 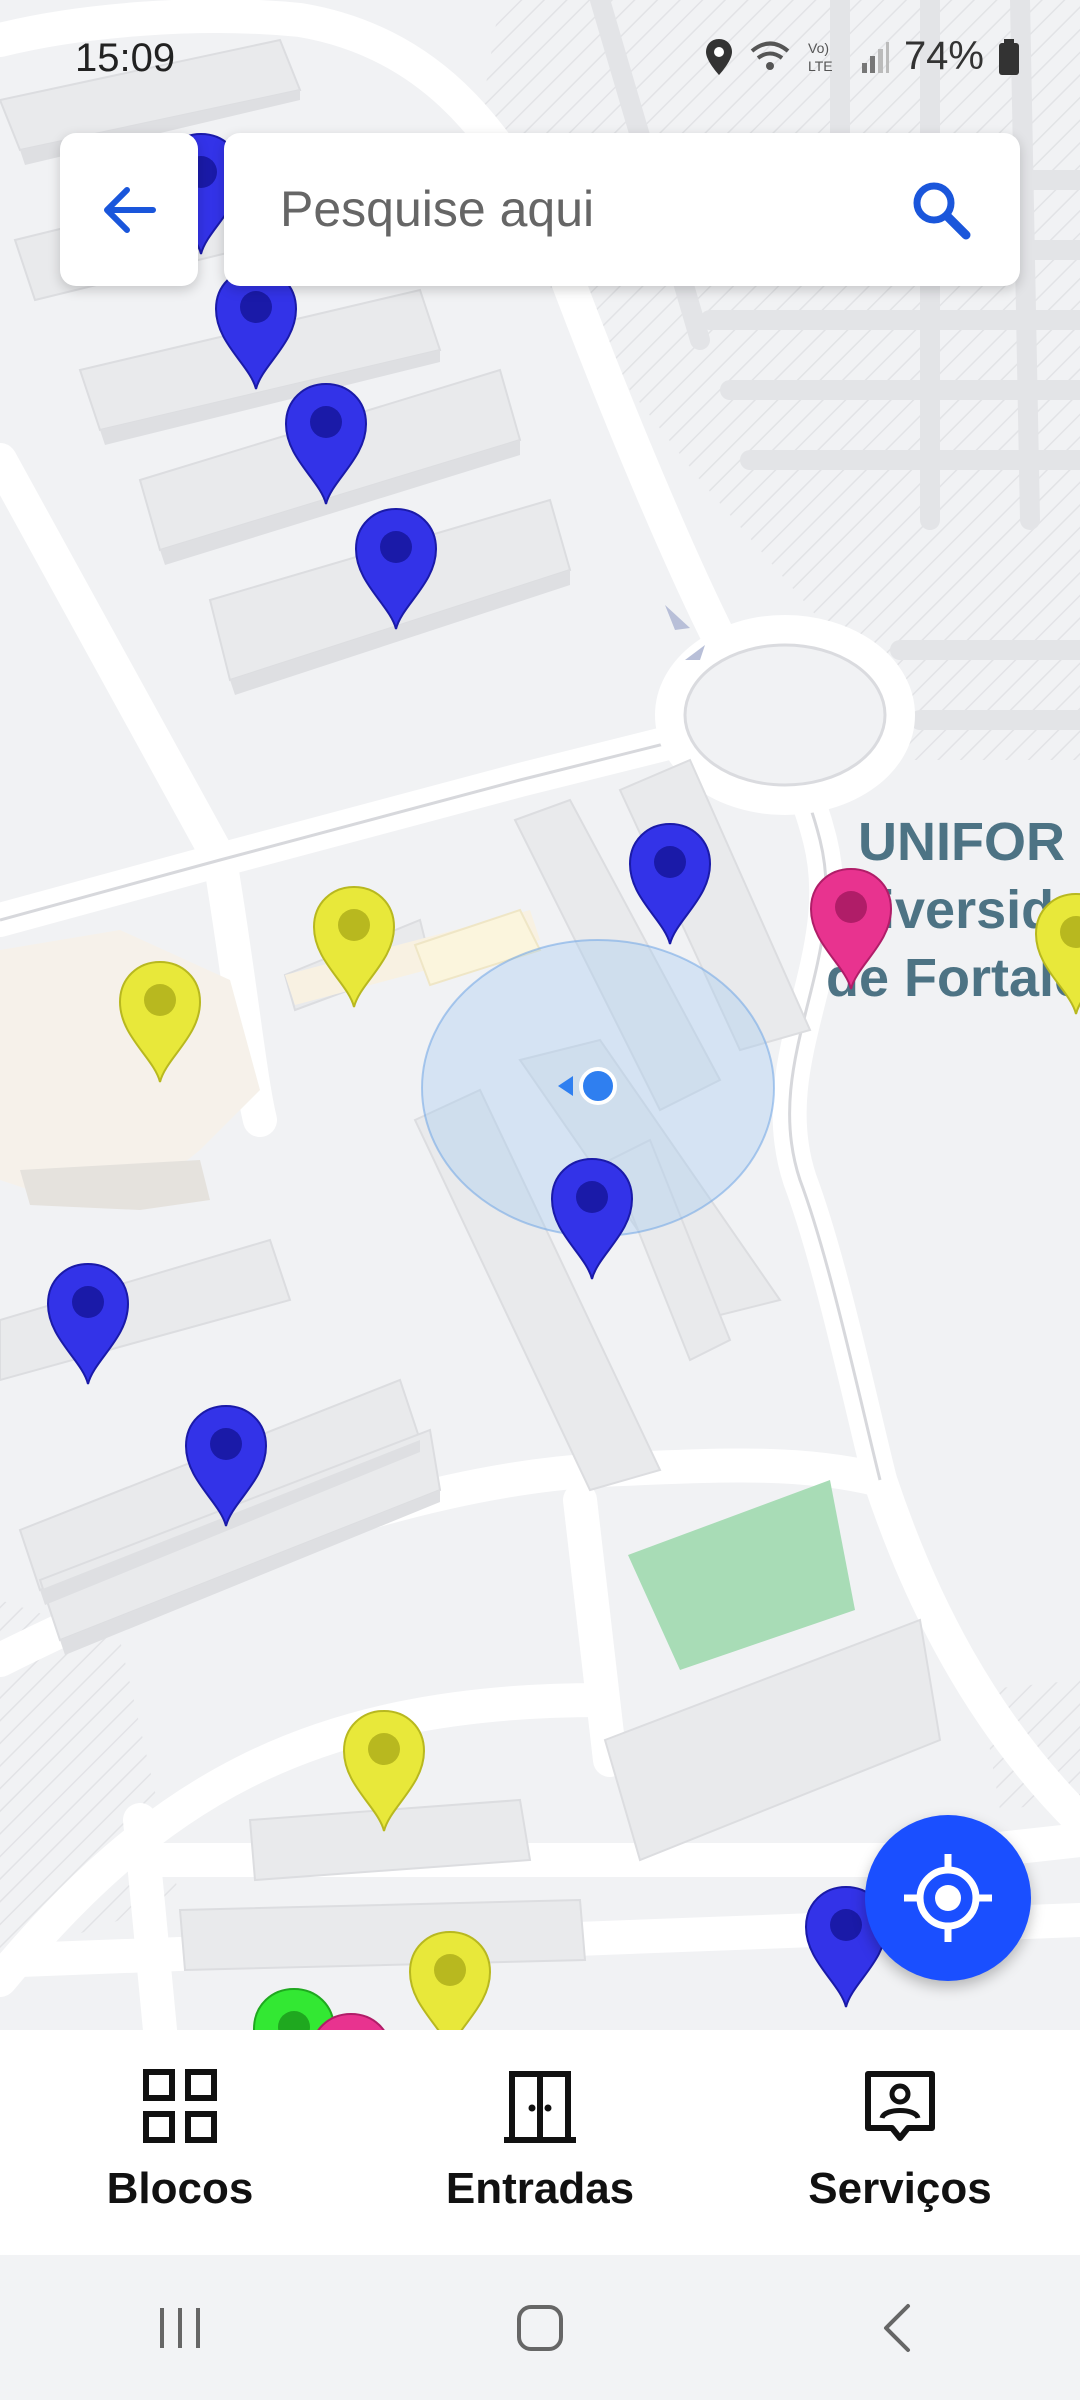 What do you see at coordinates (180, 2328) in the screenshot?
I see `recents-icon` at bounding box center [180, 2328].